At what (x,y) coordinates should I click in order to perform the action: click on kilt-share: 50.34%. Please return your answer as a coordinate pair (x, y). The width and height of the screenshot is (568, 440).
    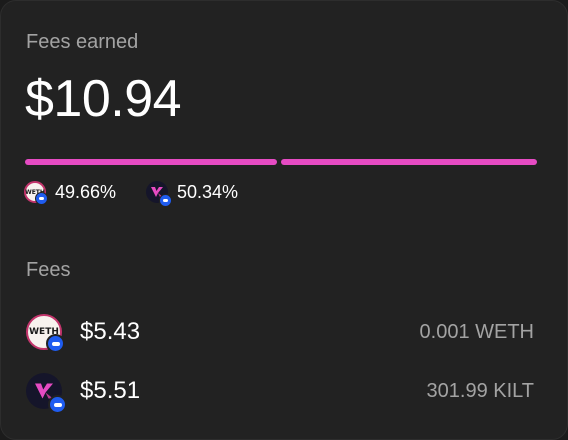
    Looking at the image, I should click on (192, 193).